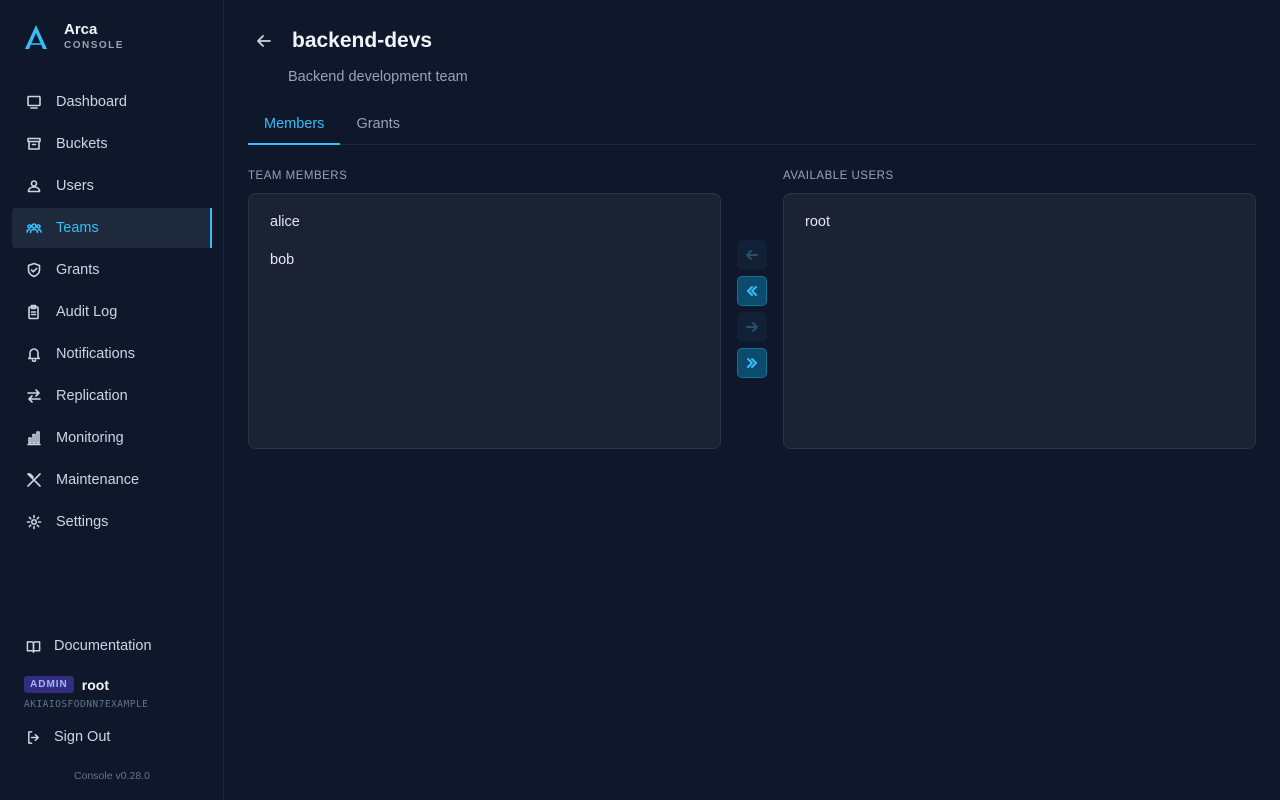 The height and width of the screenshot is (800, 1280). Describe the element at coordinates (98, 480) in the screenshot. I see `sidebar-item-label: Maintenance` at that location.